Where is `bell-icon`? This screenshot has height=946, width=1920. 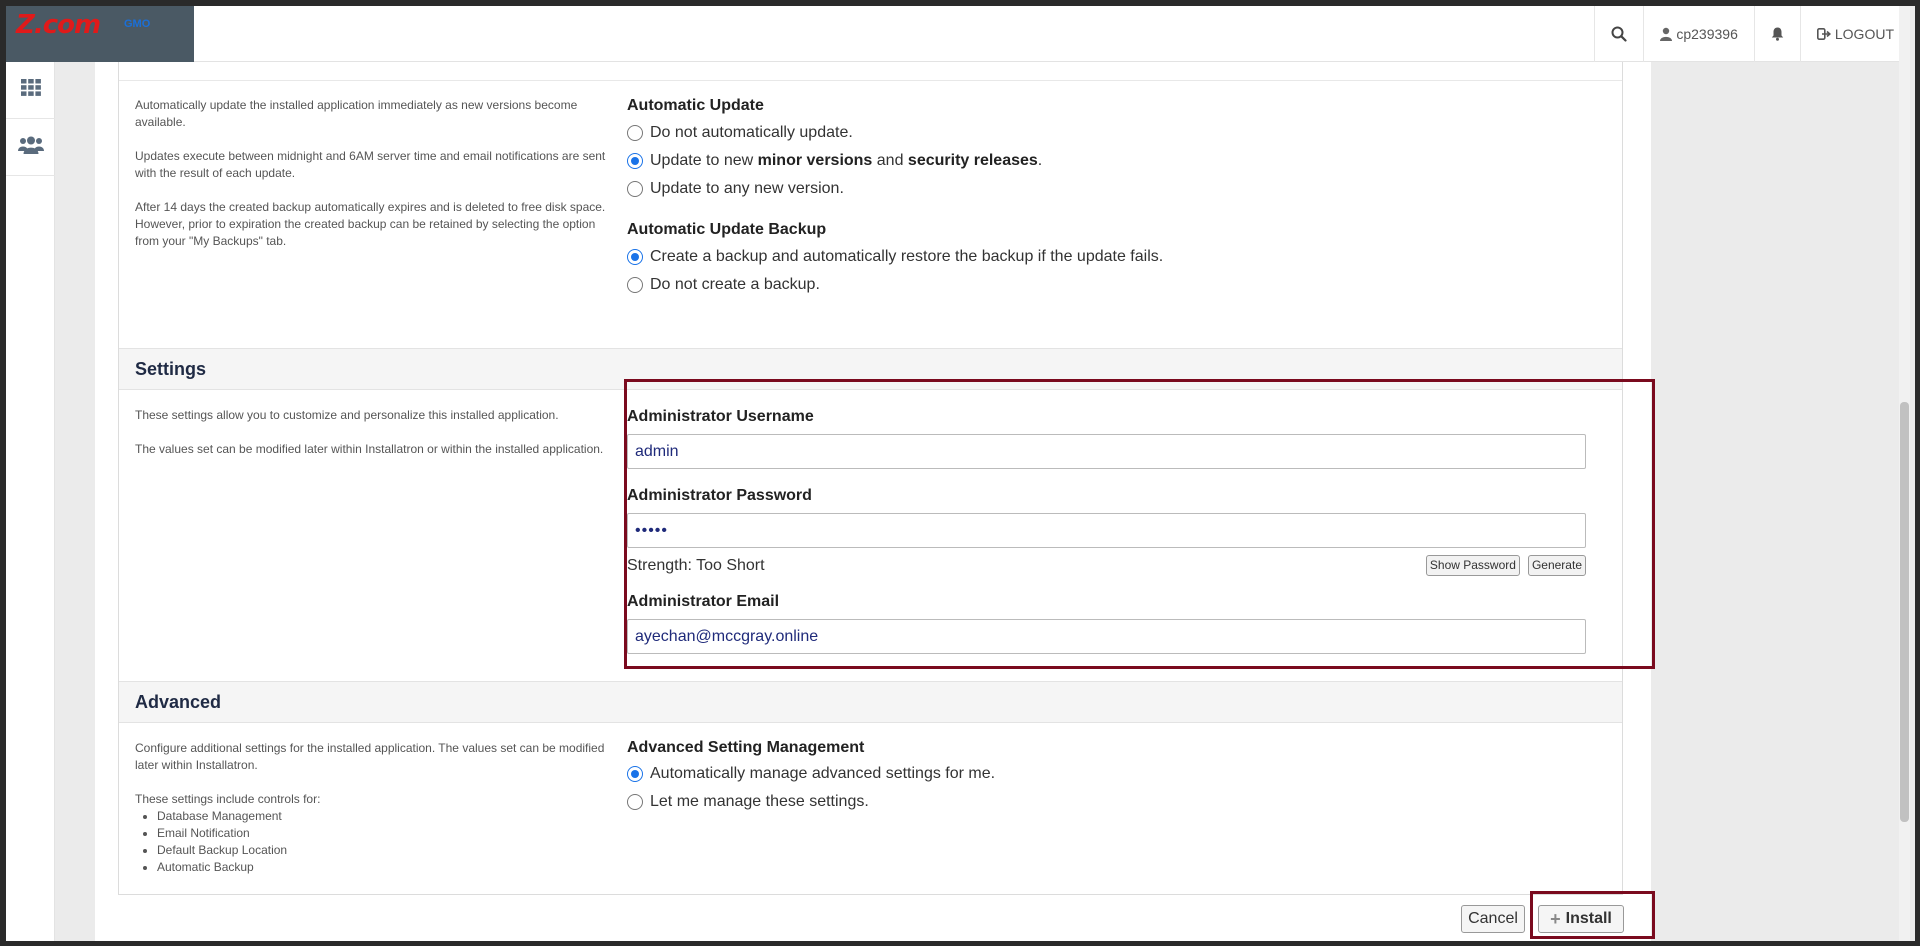 bell-icon is located at coordinates (1777, 34).